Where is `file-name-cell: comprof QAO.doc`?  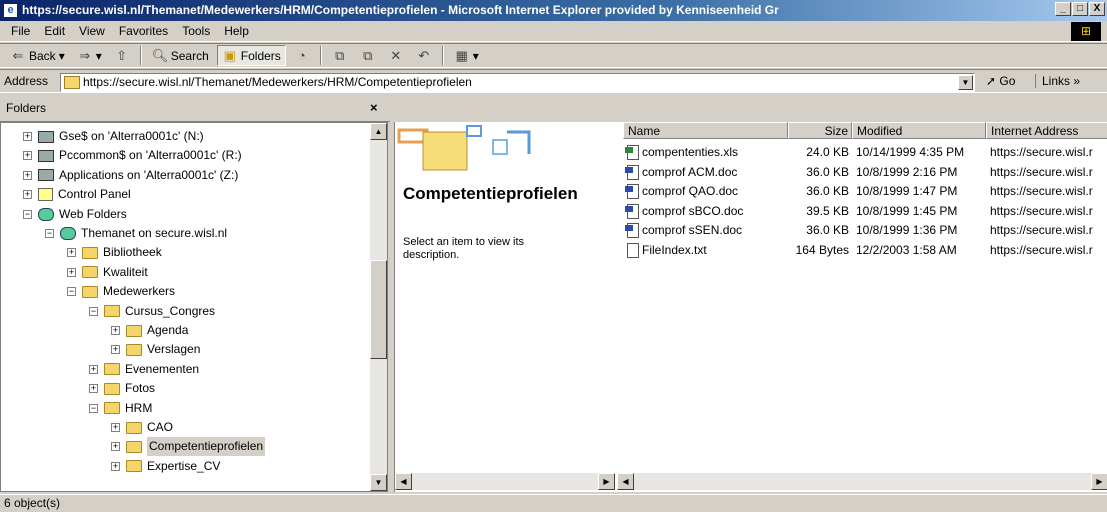
file-name-cell: comprof QAO.doc is located at coordinates (705, 191).